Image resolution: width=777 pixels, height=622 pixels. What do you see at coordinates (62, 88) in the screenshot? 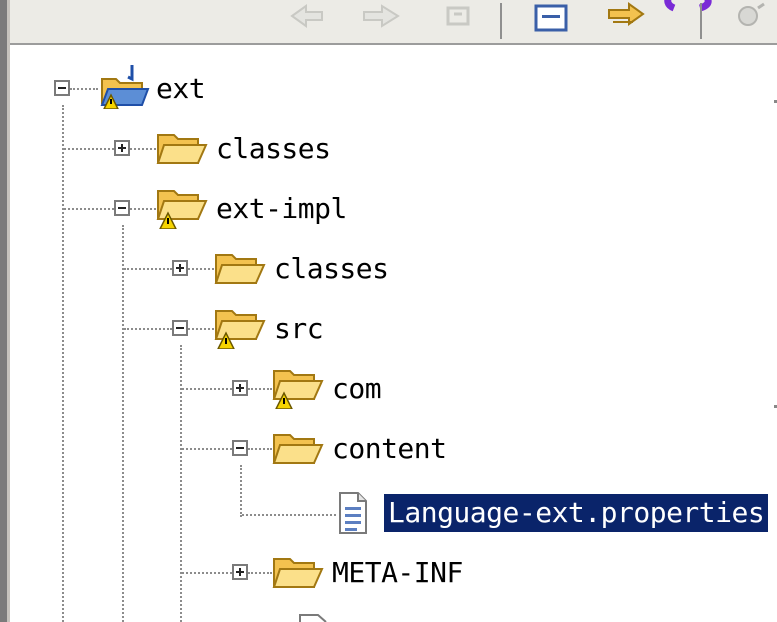
I see `expander-ext` at bounding box center [62, 88].